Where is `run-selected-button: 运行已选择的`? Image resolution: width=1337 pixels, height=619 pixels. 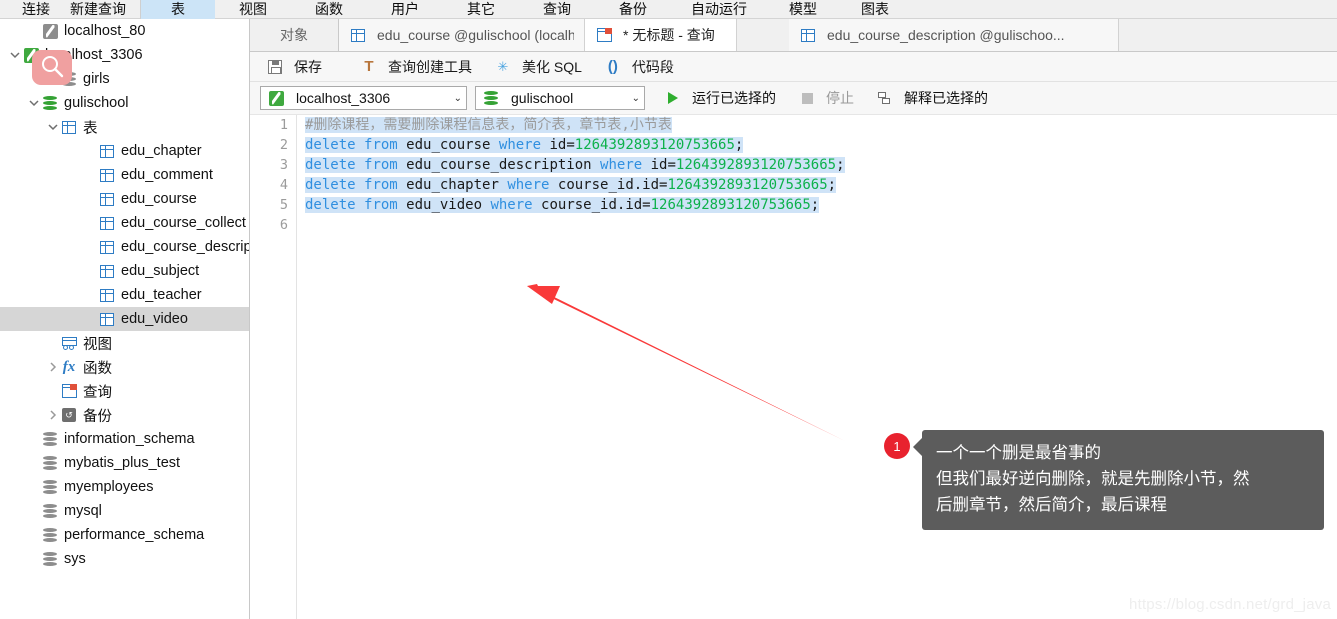 run-selected-button: 运行已选择的 is located at coordinates (720, 98).